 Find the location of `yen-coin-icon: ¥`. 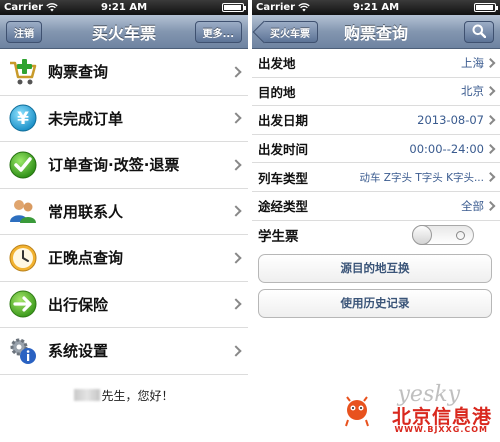

yen-coin-icon: ¥ is located at coordinates (23, 118).